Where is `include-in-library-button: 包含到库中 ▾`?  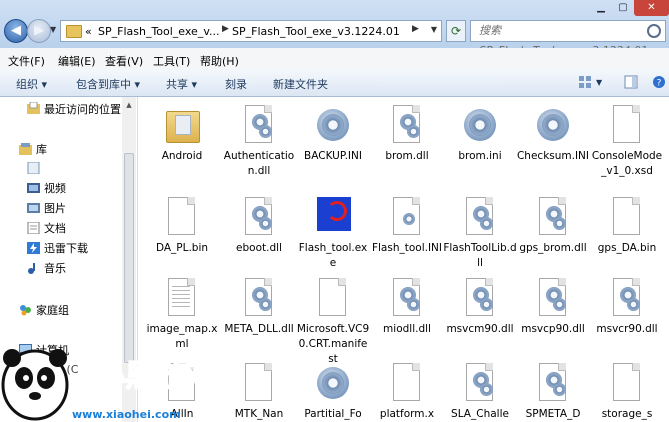
include-in-library-button: 包含到库中 ▾ is located at coordinates (108, 84).